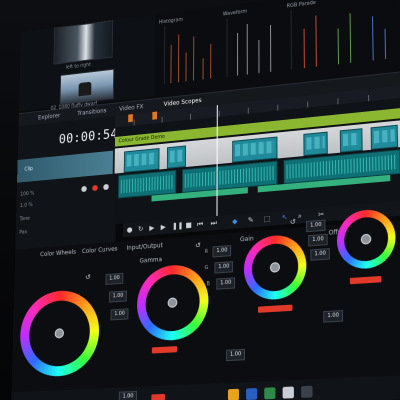 Image resolution: width=400 pixels, height=400 pixels. Describe the element at coordinates (285, 217) in the screenshot. I see `select-tool-button: ↖` at that location.